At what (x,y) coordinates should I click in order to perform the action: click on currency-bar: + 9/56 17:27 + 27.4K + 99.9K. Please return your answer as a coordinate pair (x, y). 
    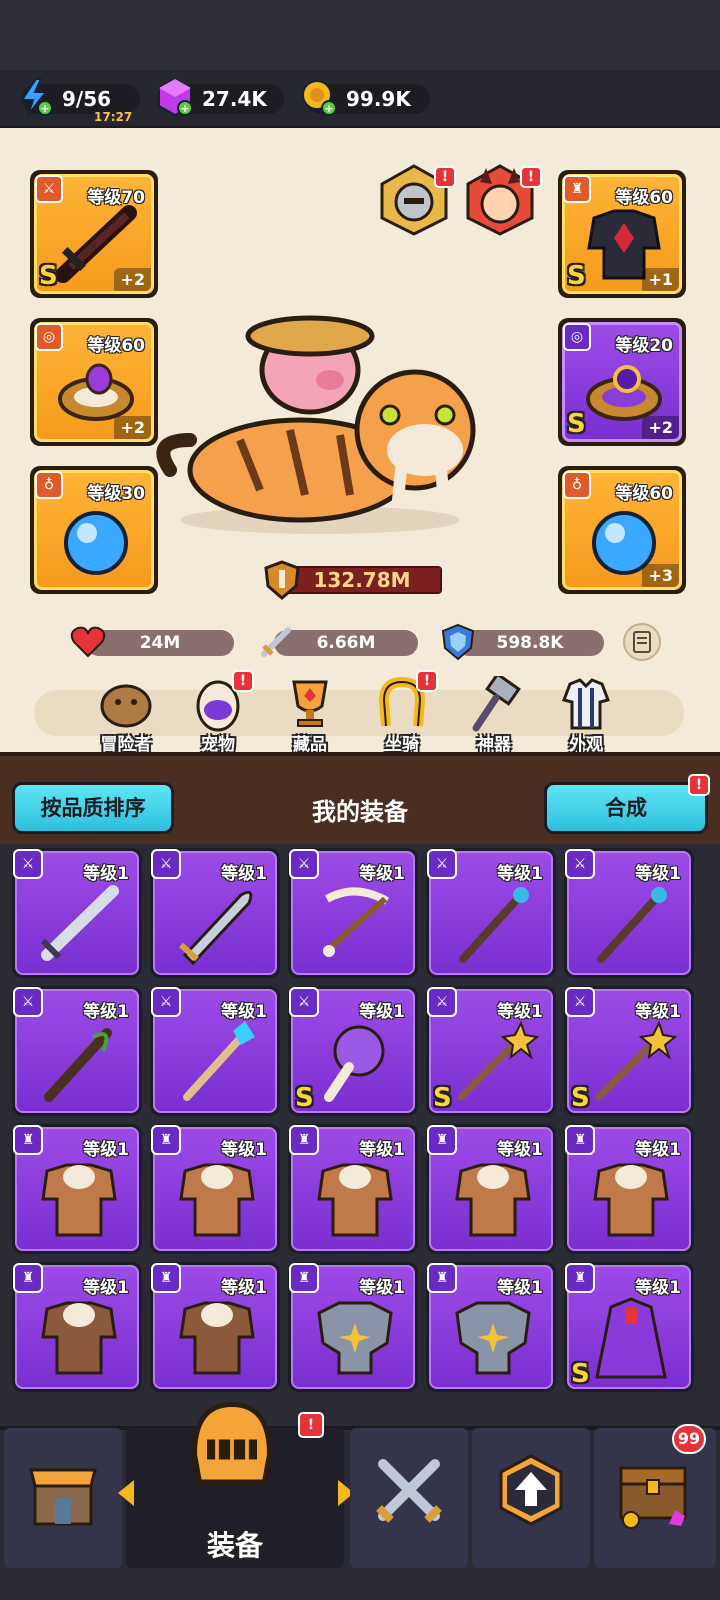
    Looking at the image, I should click on (360, 99).